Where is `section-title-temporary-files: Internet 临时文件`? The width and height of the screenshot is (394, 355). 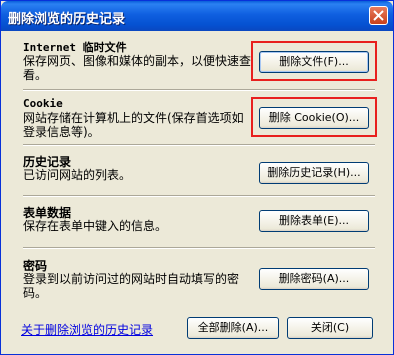
section-title-temporary-files: Internet 临时文件 is located at coordinates (75, 47).